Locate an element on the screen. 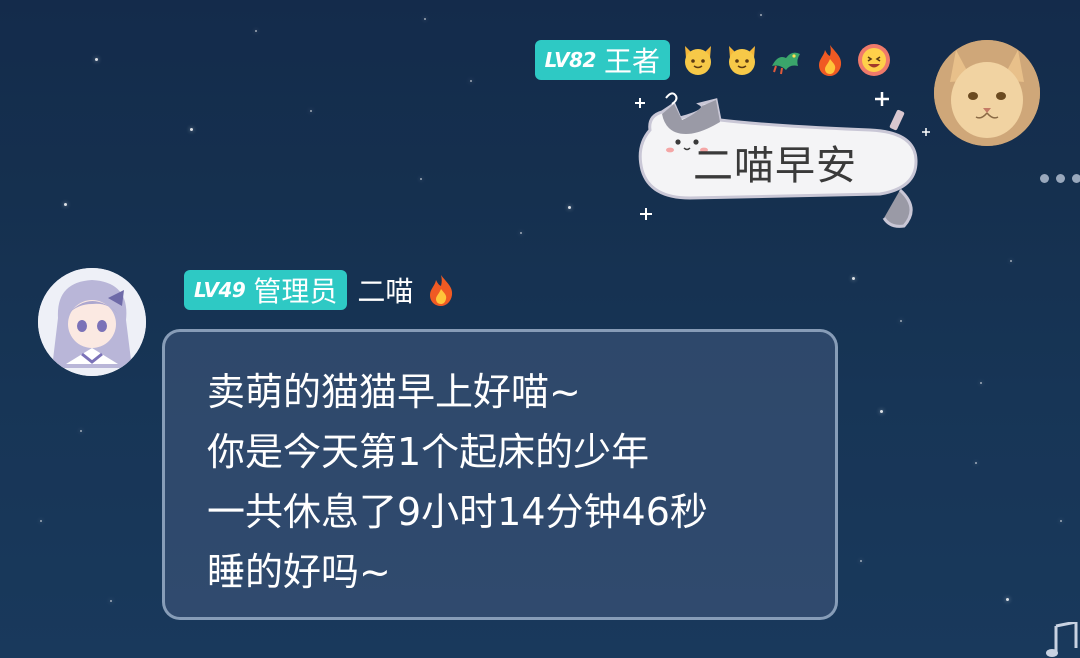 The width and height of the screenshot is (1080, 658). role-label: 王者 is located at coordinates (631, 61).